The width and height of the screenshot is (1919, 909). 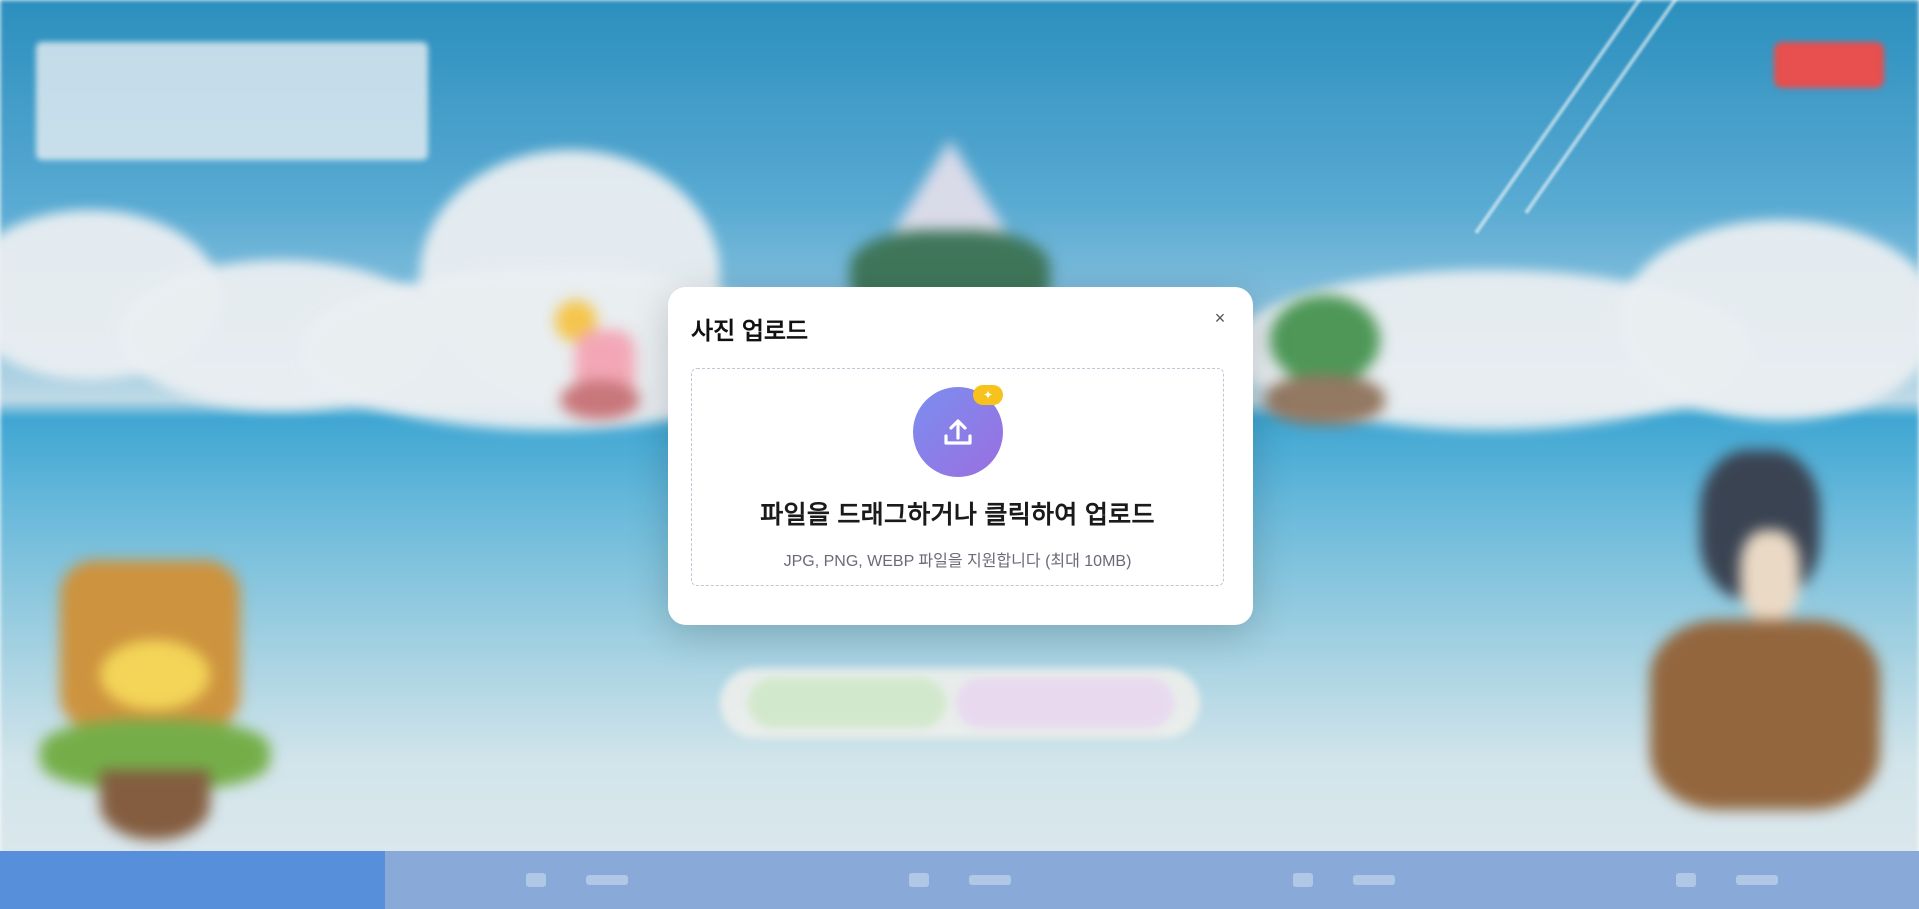 I want to click on upload-icon, so click(x=958, y=432).